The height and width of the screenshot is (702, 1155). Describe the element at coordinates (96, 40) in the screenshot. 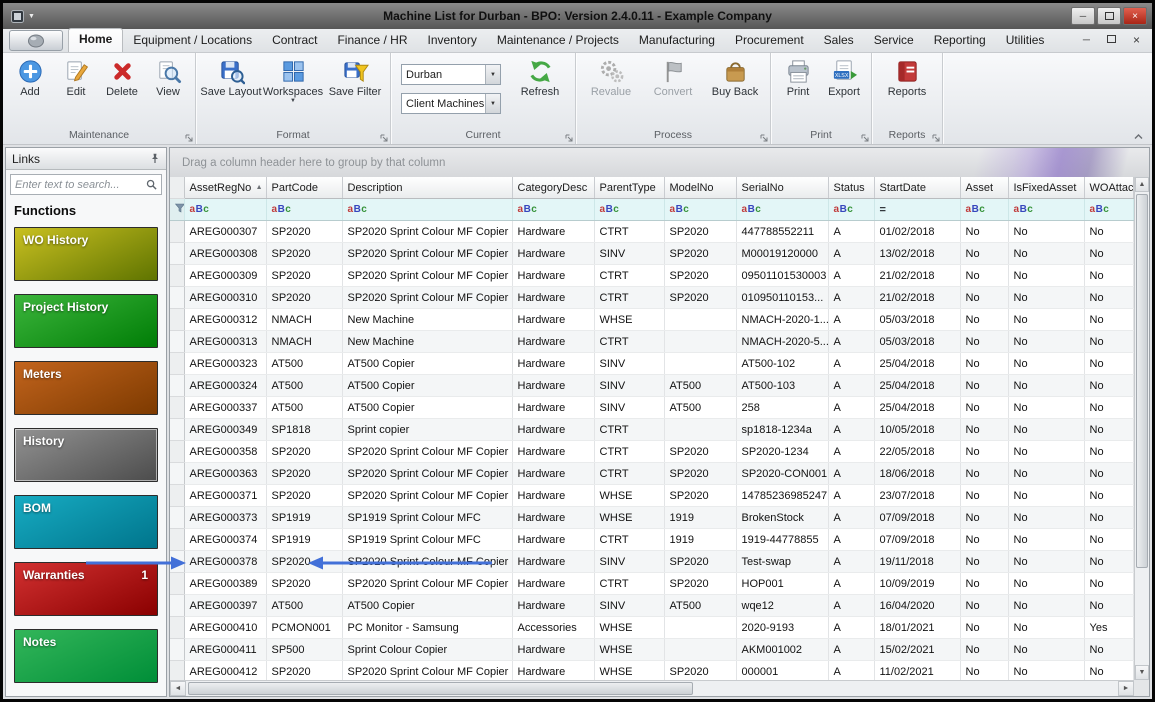

I see `tab-home: Home` at that location.